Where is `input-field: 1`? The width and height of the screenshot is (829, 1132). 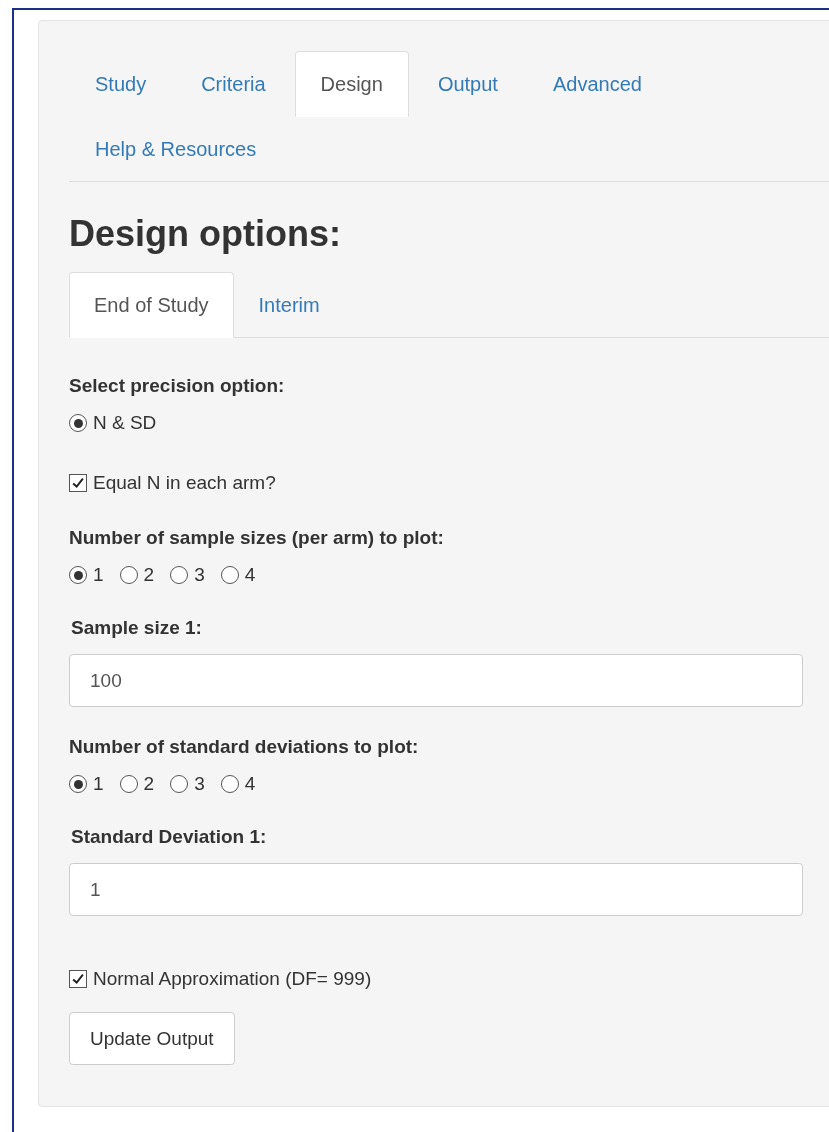 input-field: 1 is located at coordinates (436, 889).